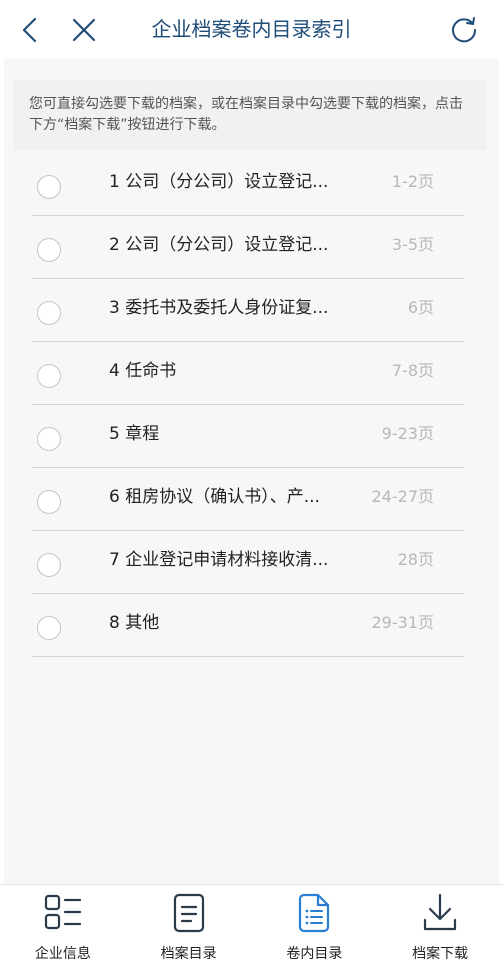 The height and width of the screenshot is (970, 503). What do you see at coordinates (403, 622) in the screenshot?
I see `item-pages: 29-31页` at bounding box center [403, 622].